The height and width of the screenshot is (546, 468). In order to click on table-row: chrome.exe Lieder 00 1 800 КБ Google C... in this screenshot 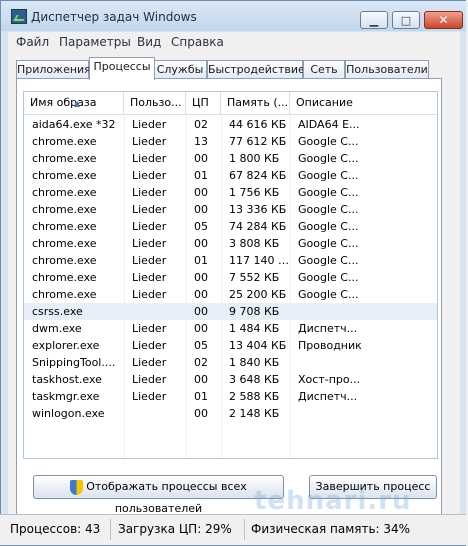, I will do `click(230, 158)`.